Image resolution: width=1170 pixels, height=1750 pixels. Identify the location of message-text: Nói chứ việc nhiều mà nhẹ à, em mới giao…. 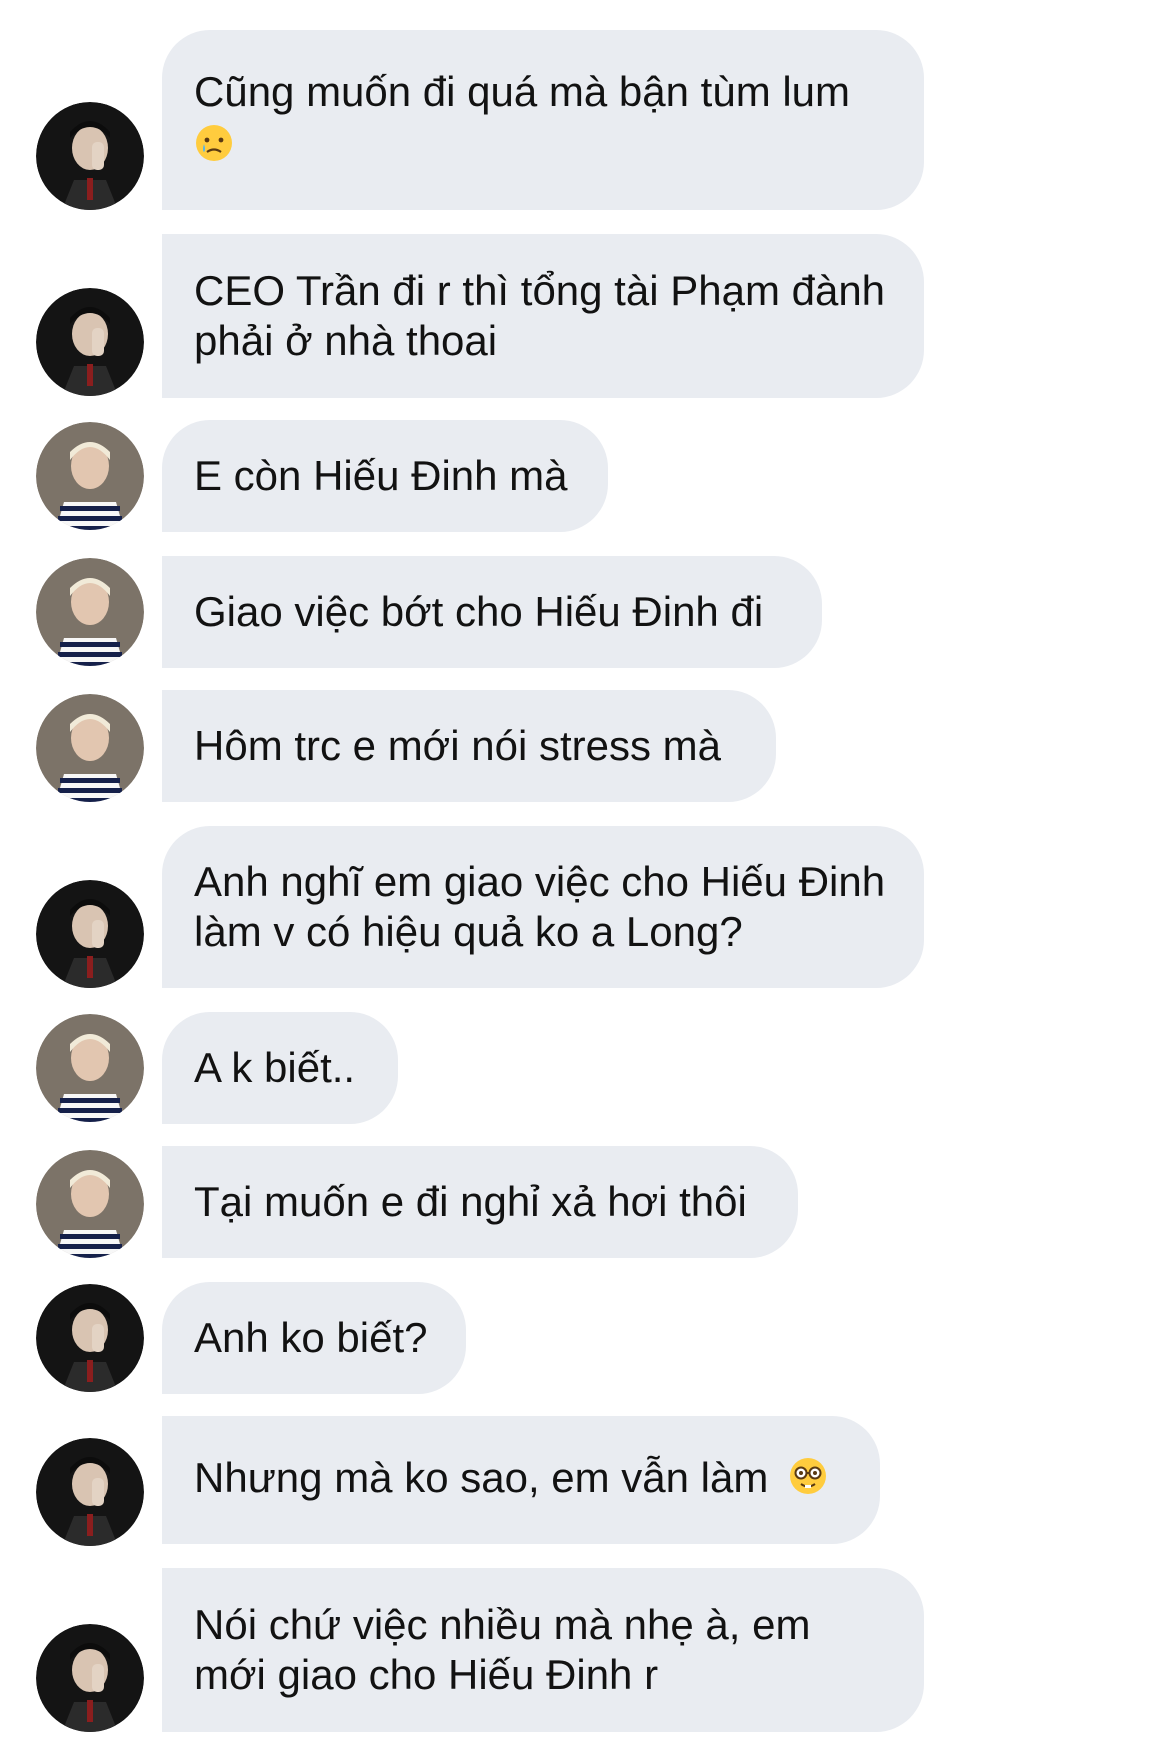
(502, 1649).